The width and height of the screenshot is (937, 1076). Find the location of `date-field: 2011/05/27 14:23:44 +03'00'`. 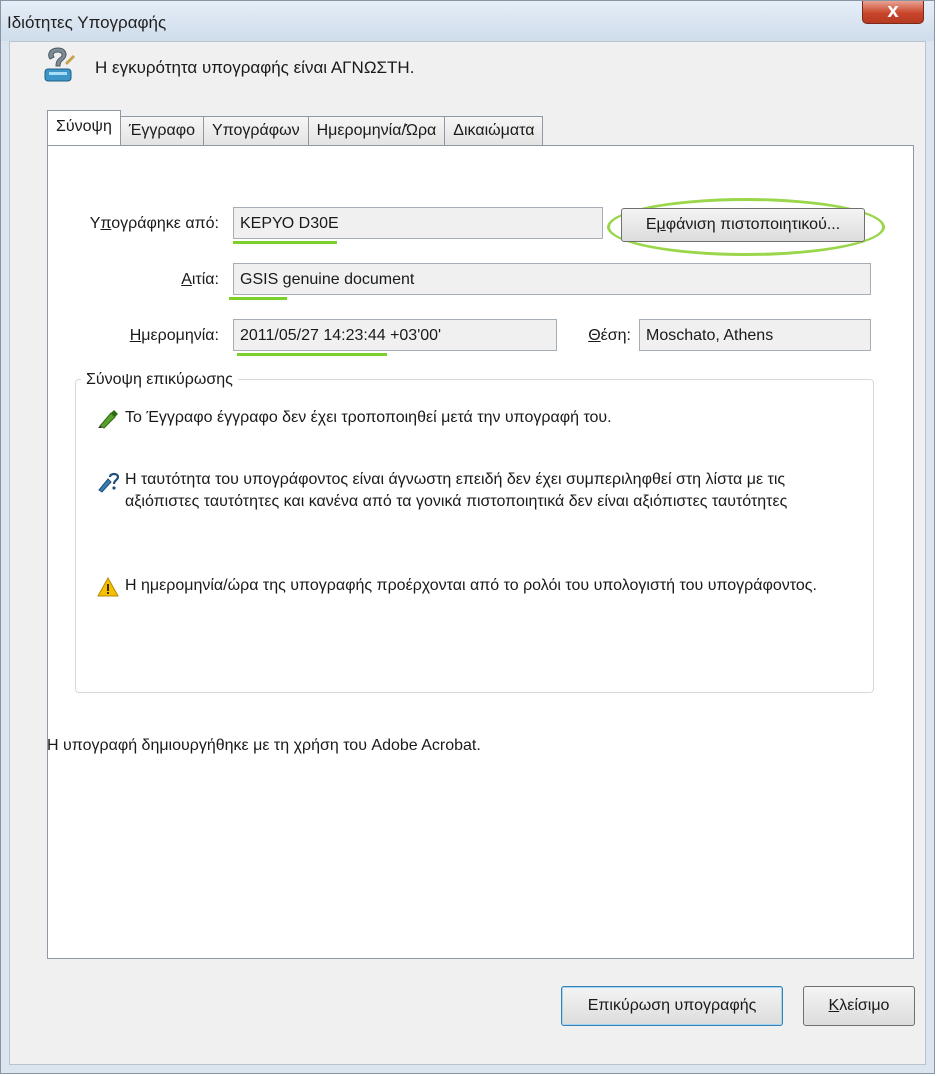

date-field: 2011/05/27 14:23:44 +03'00' is located at coordinates (395, 335).